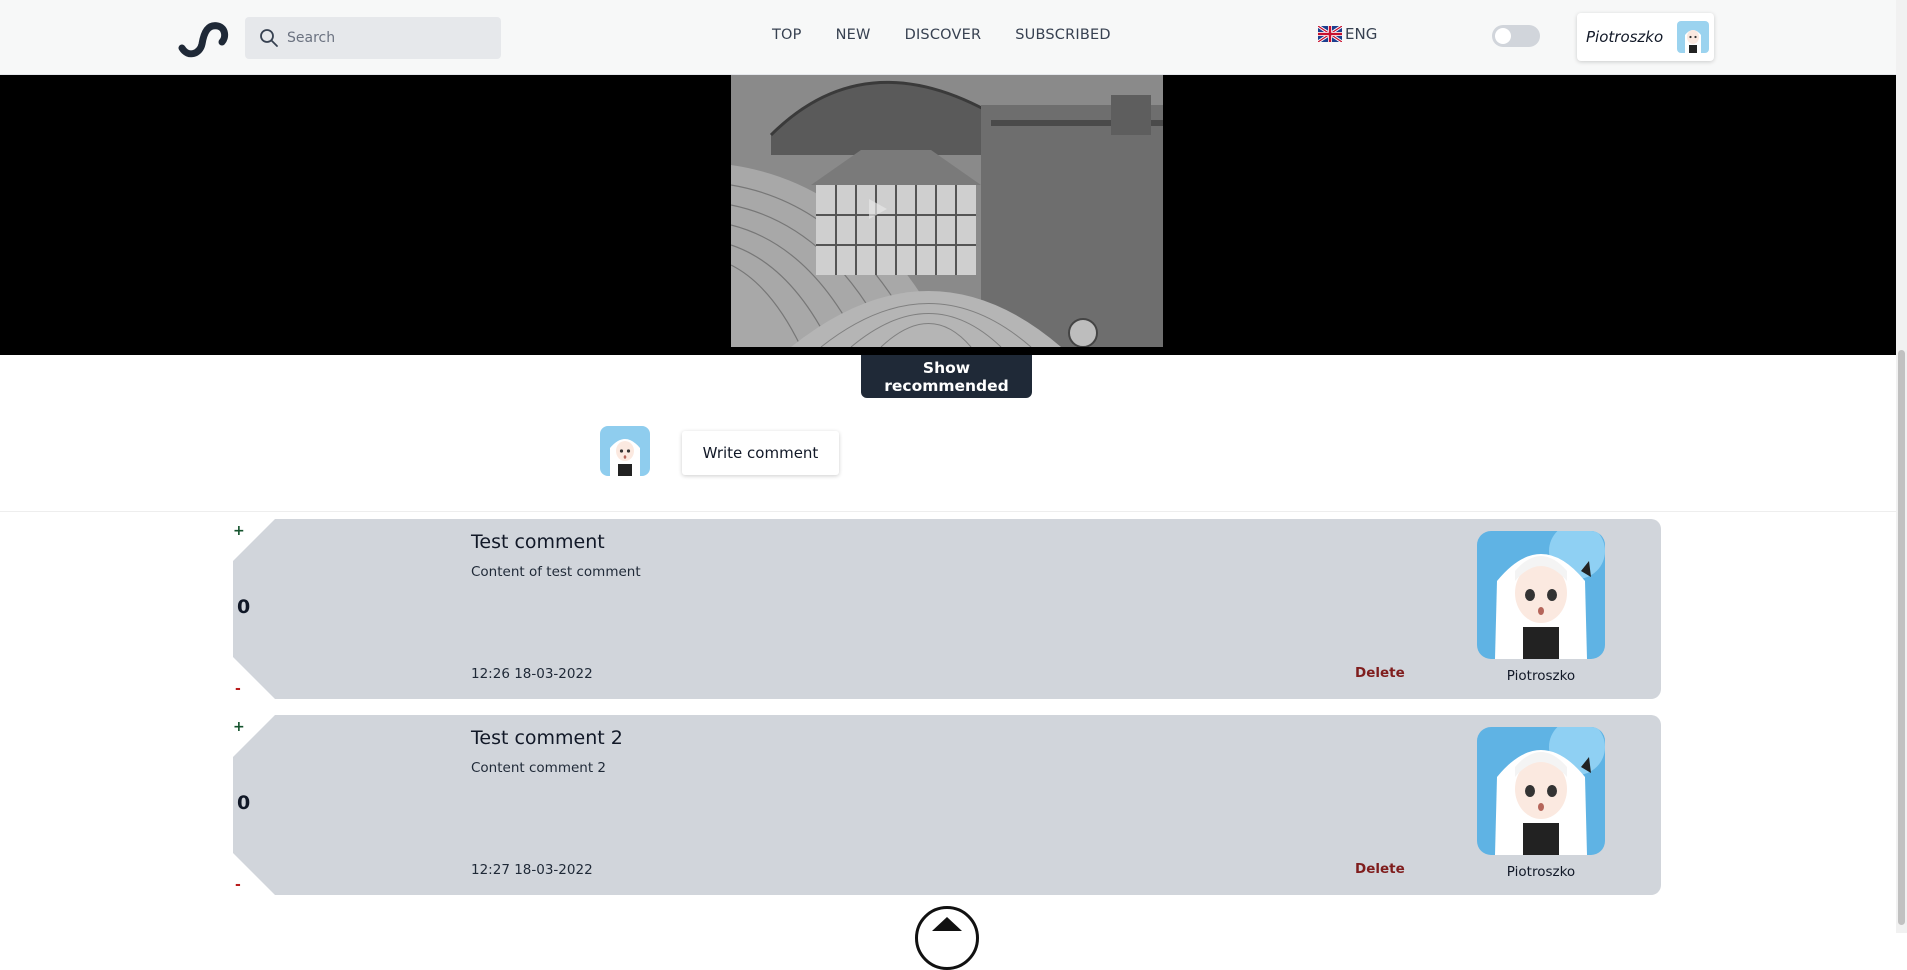 This screenshot has height=970, width=1907. What do you see at coordinates (1503, 36) in the screenshot?
I see `toggle-knob` at bounding box center [1503, 36].